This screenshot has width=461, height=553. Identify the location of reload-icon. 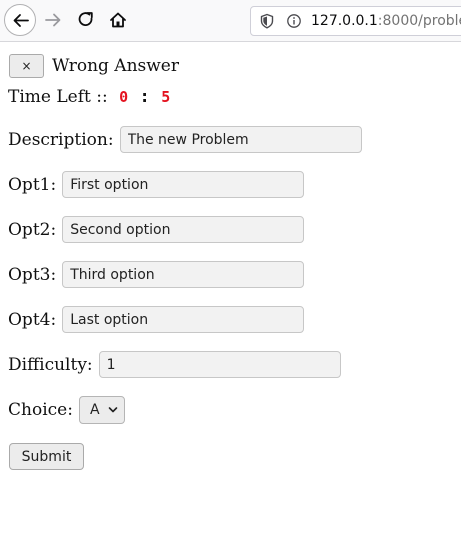
(85, 19).